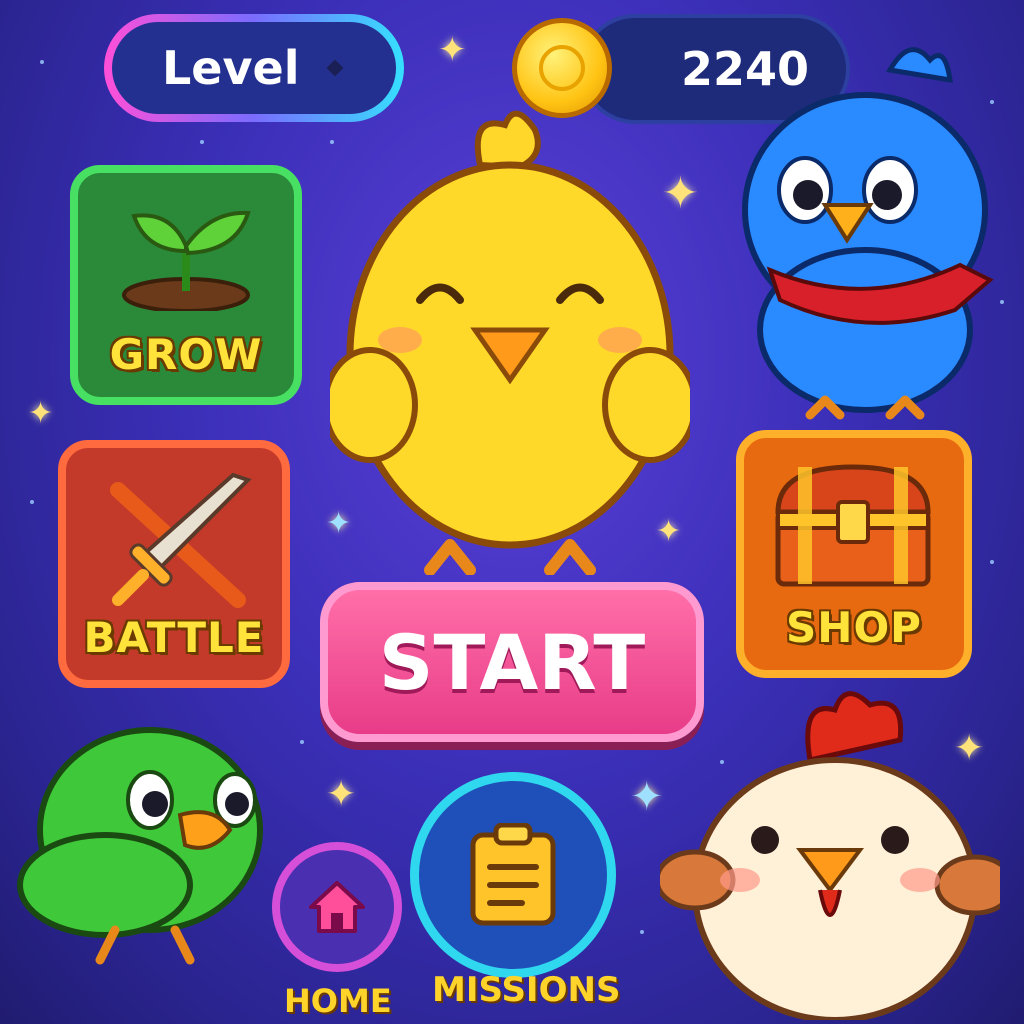  What do you see at coordinates (338, 1001) in the screenshot?
I see `home-label: HOME` at bounding box center [338, 1001].